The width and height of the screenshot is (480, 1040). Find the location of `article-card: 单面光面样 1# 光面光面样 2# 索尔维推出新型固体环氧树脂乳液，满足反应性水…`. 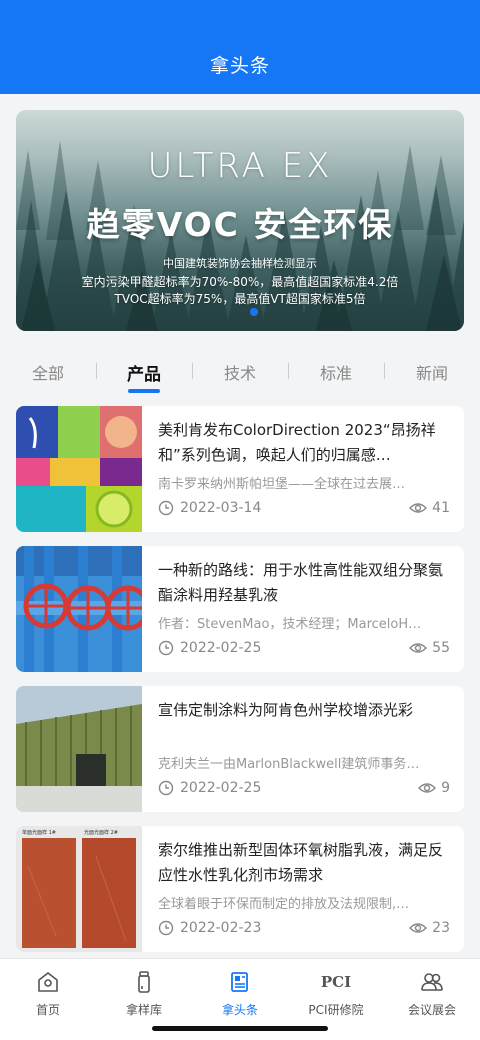

article-card: 单面光面样 1# 光面光面样 2# 索尔维推出新型固体环氧树脂乳液，满足反应性水… is located at coordinates (240, 889).